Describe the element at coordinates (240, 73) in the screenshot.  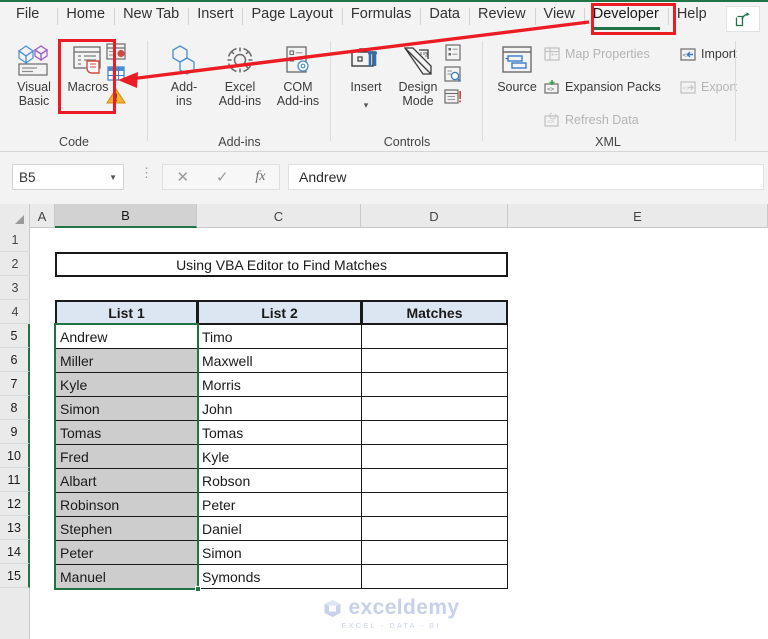
I see `excel-add-ins-button: Excel Add-ins` at that location.